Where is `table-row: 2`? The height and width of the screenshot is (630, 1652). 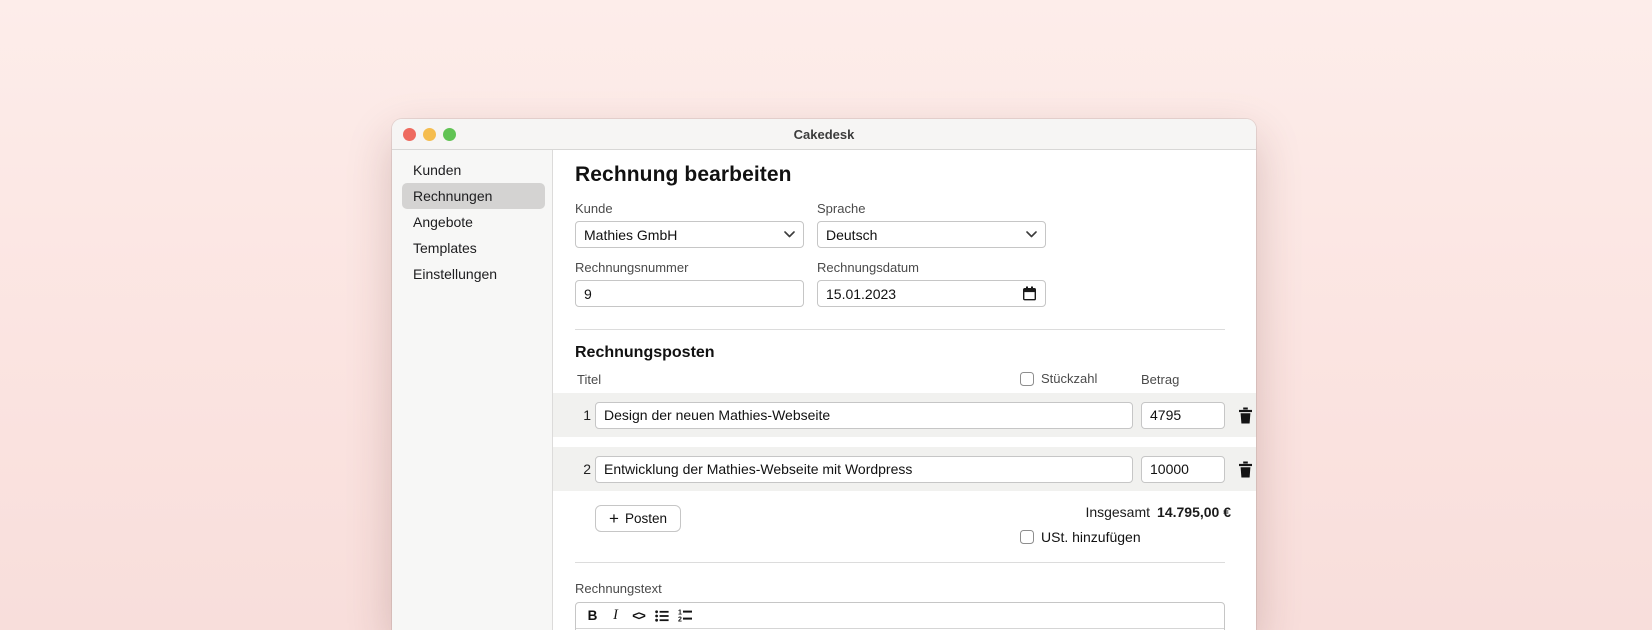 table-row: 2 is located at coordinates (904, 469).